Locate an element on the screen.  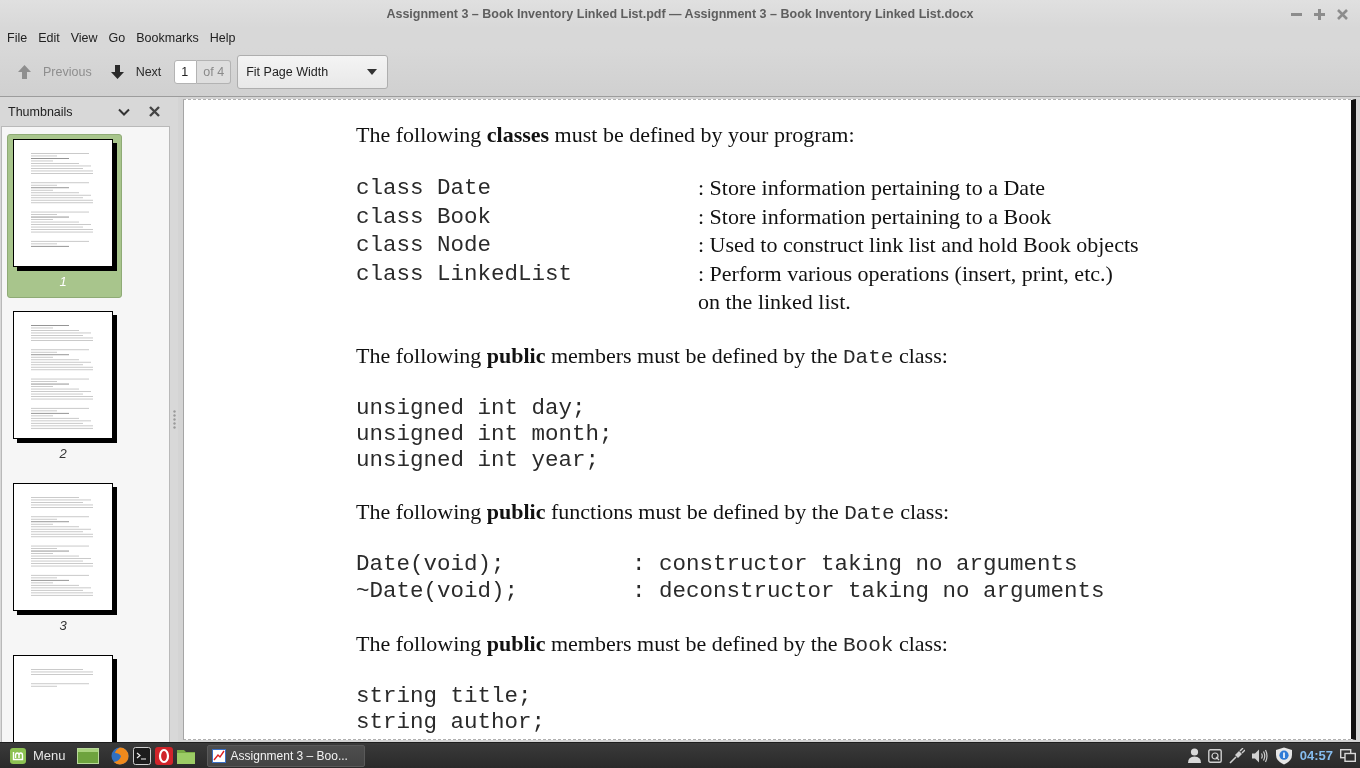
code-text: string author; is located at coordinates (451, 721).